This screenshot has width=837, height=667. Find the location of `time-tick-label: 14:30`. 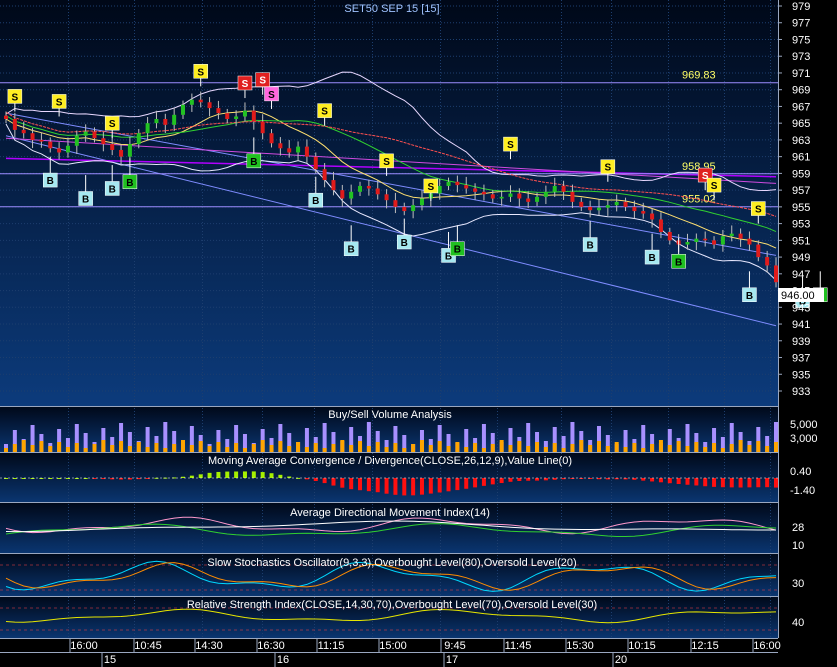

time-tick-label: 14:30 is located at coordinates (209, 646).